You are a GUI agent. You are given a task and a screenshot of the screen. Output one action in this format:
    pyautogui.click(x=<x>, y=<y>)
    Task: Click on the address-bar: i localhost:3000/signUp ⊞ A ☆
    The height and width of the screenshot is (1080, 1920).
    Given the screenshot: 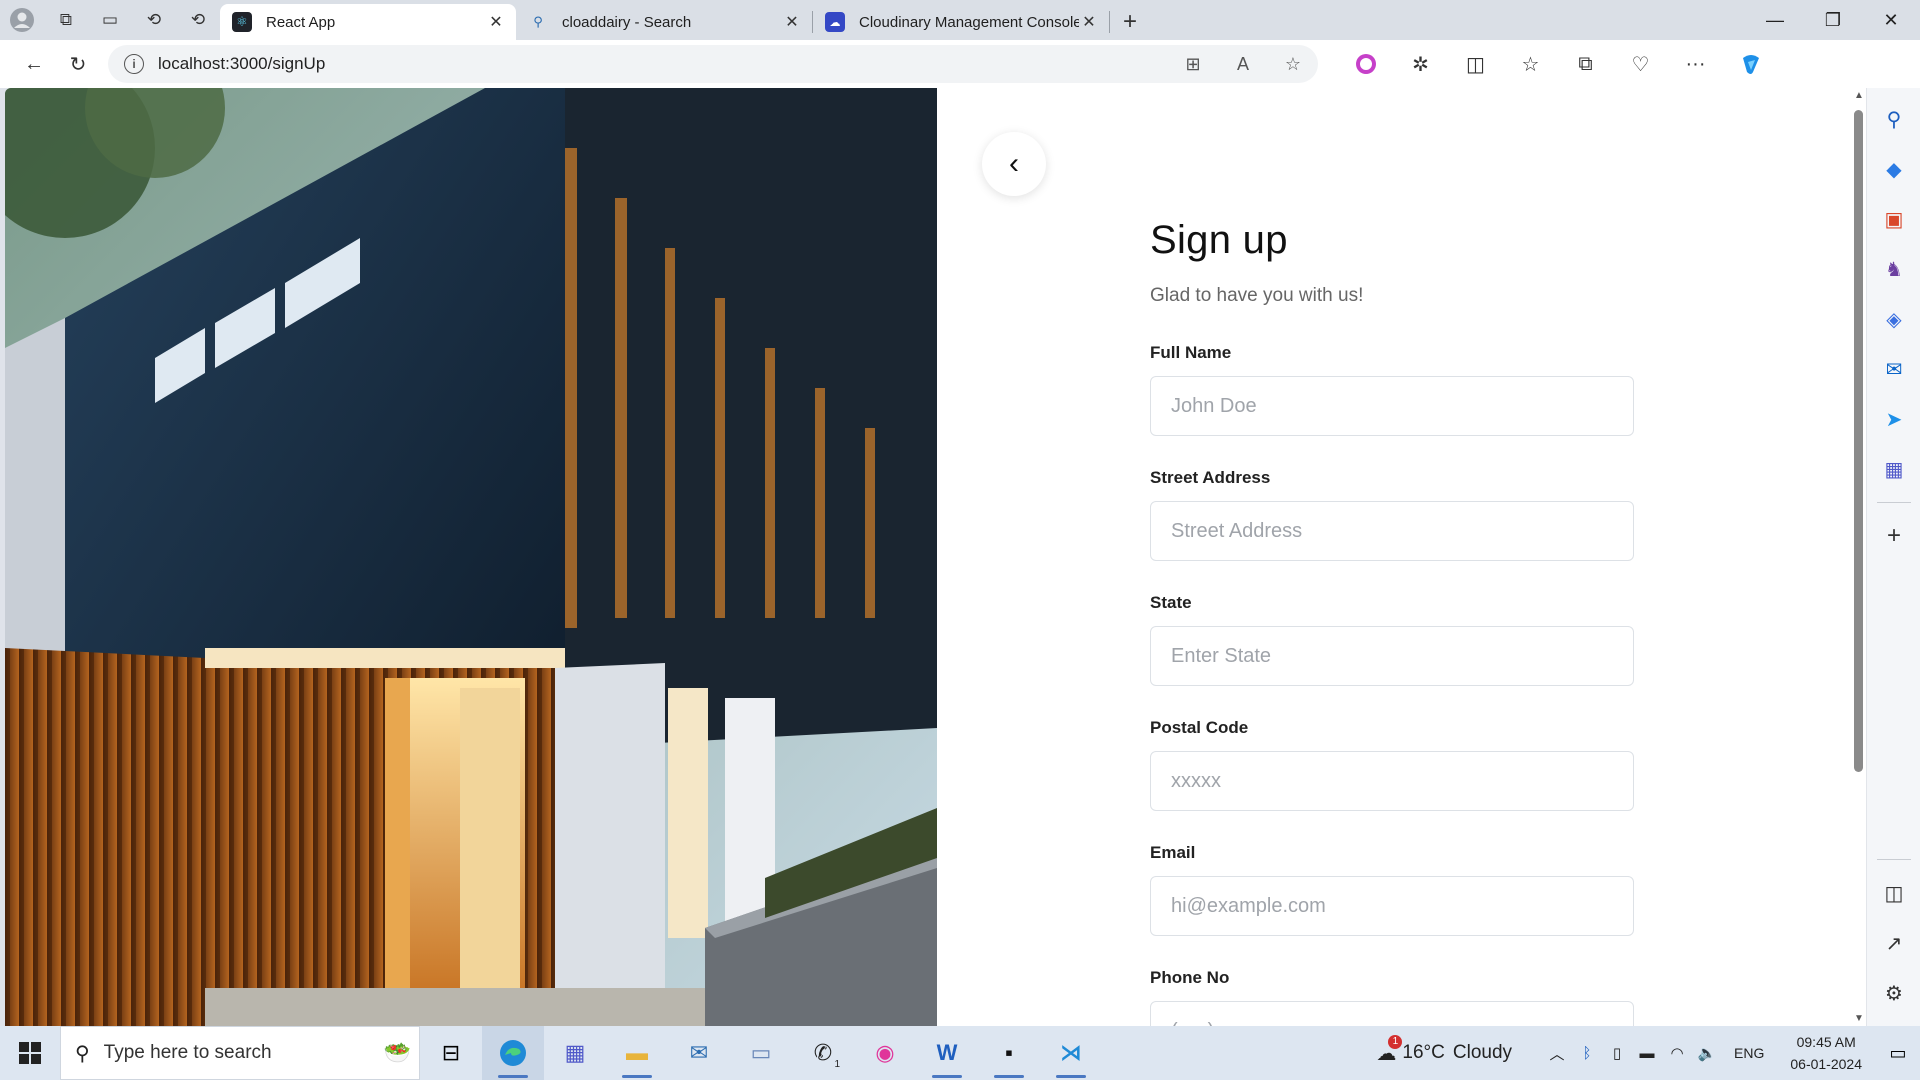 What is the action you would take?
    pyautogui.click(x=713, y=64)
    